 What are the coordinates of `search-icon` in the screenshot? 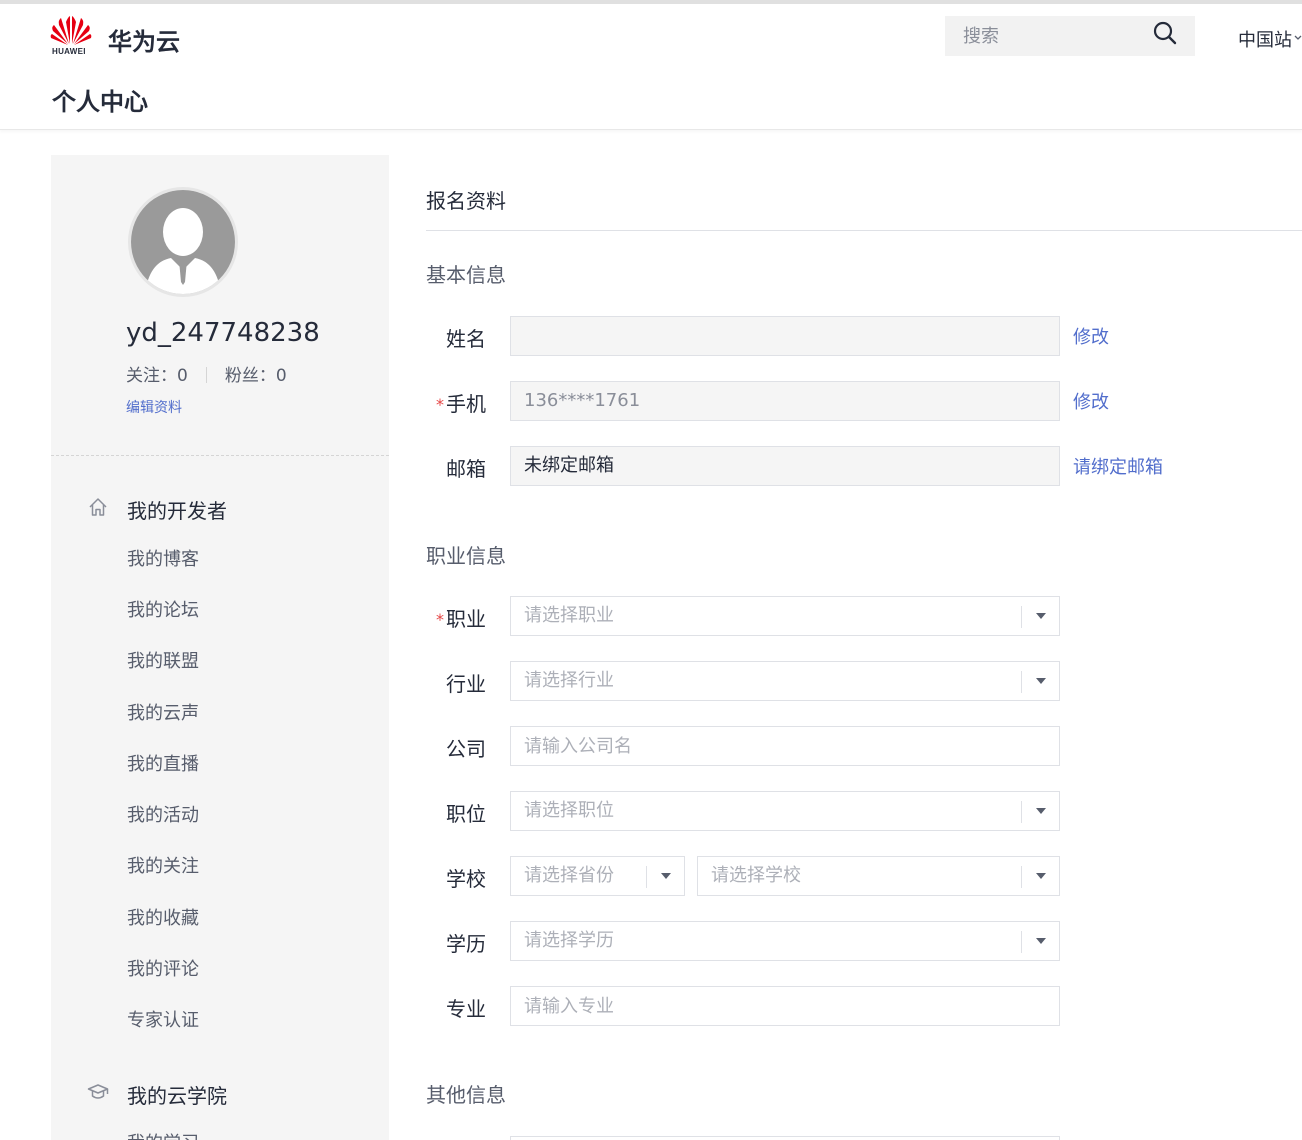 It's located at (1165, 33).